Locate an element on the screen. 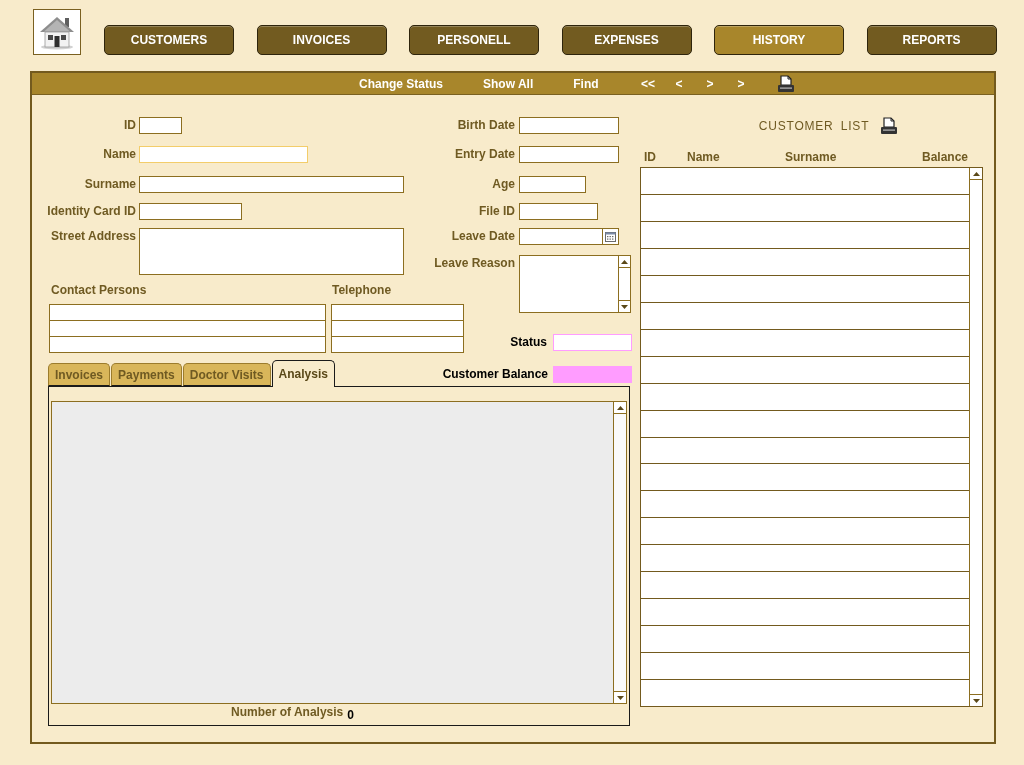  field-label: Entry Date is located at coordinates (484, 154).